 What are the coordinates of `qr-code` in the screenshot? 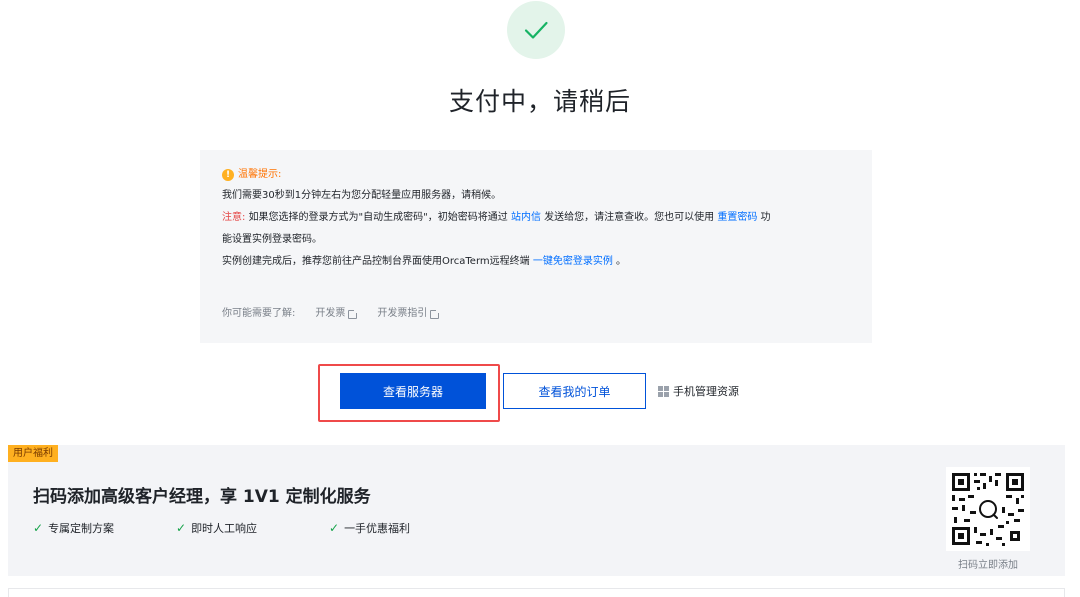 It's located at (988, 509).